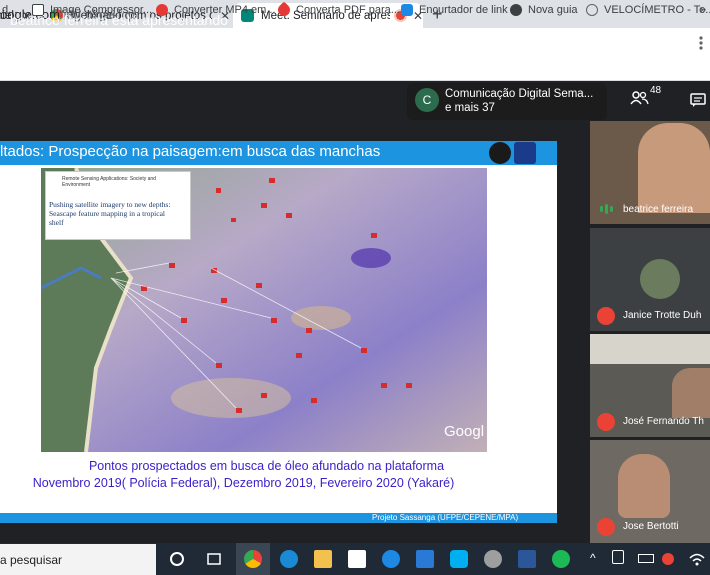  I want to click on paint-icon, so click(493, 559).